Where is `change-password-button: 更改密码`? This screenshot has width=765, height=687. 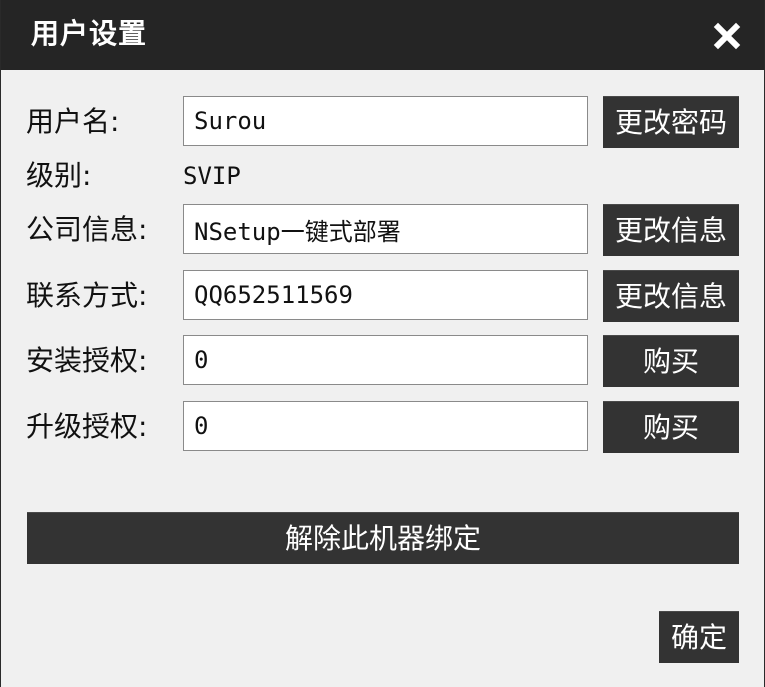
change-password-button: 更改密码 is located at coordinates (671, 122).